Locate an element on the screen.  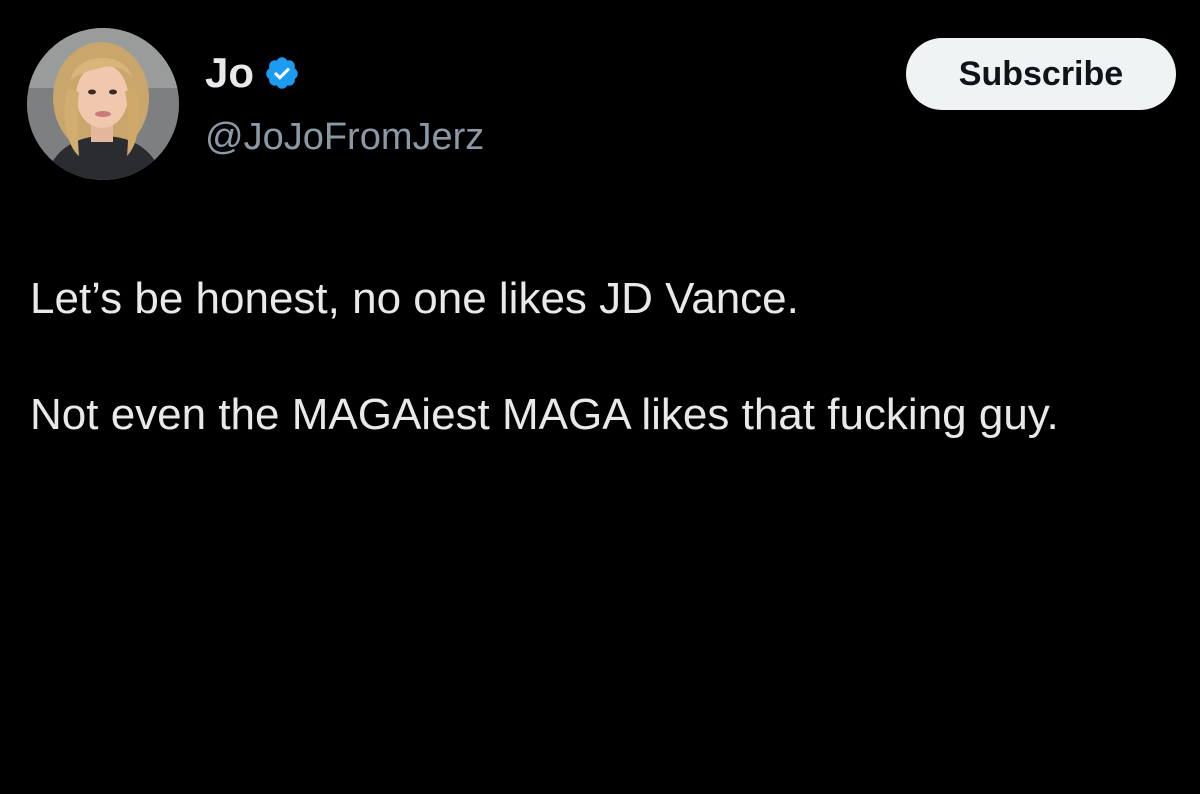
verified-badge-icon is located at coordinates (282, 73).